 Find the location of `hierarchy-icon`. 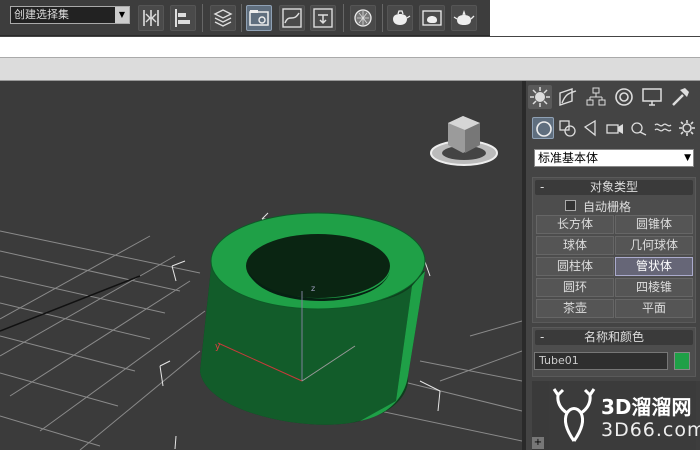

hierarchy-icon is located at coordinates (596, 96).